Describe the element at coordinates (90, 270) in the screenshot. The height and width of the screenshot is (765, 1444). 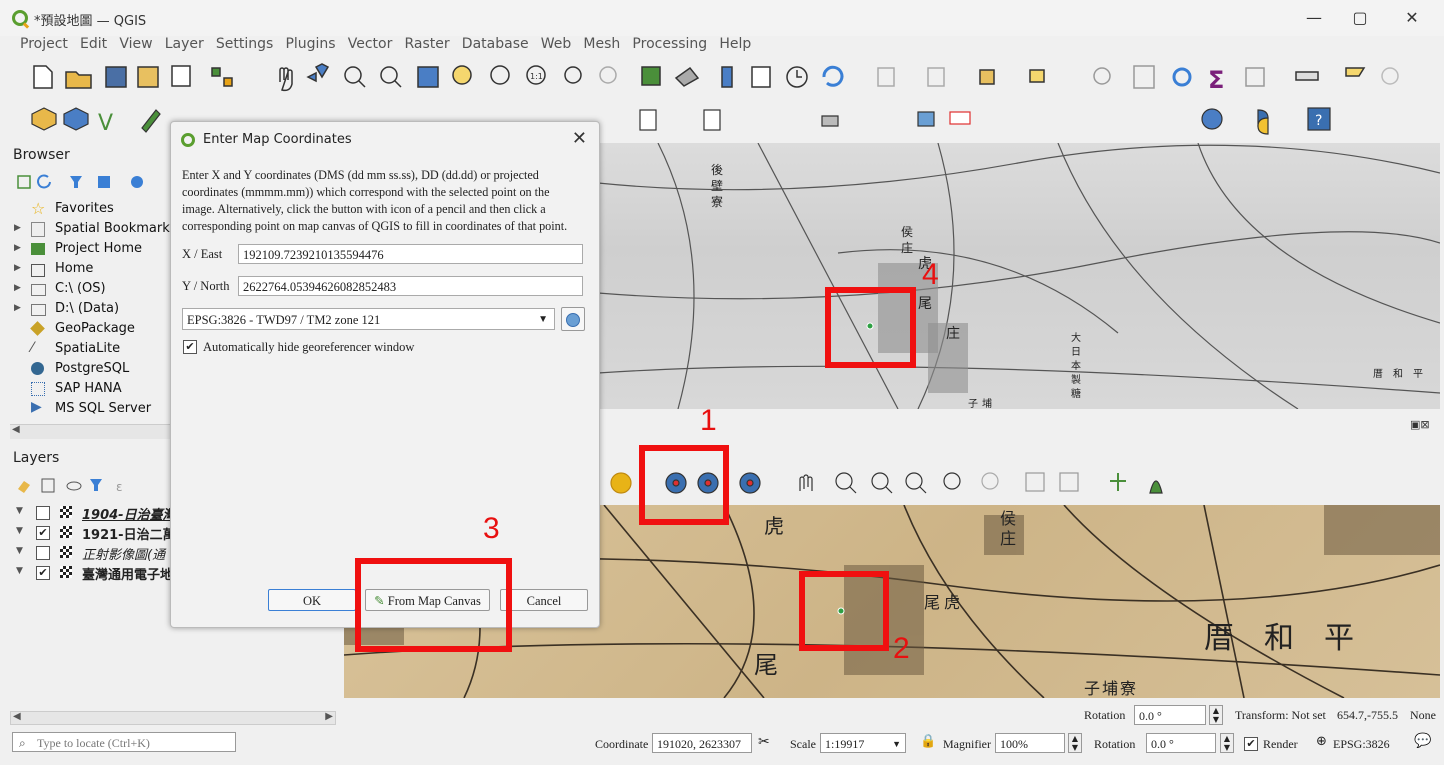
I see `browser-item-home: ▶ Home` at that location.